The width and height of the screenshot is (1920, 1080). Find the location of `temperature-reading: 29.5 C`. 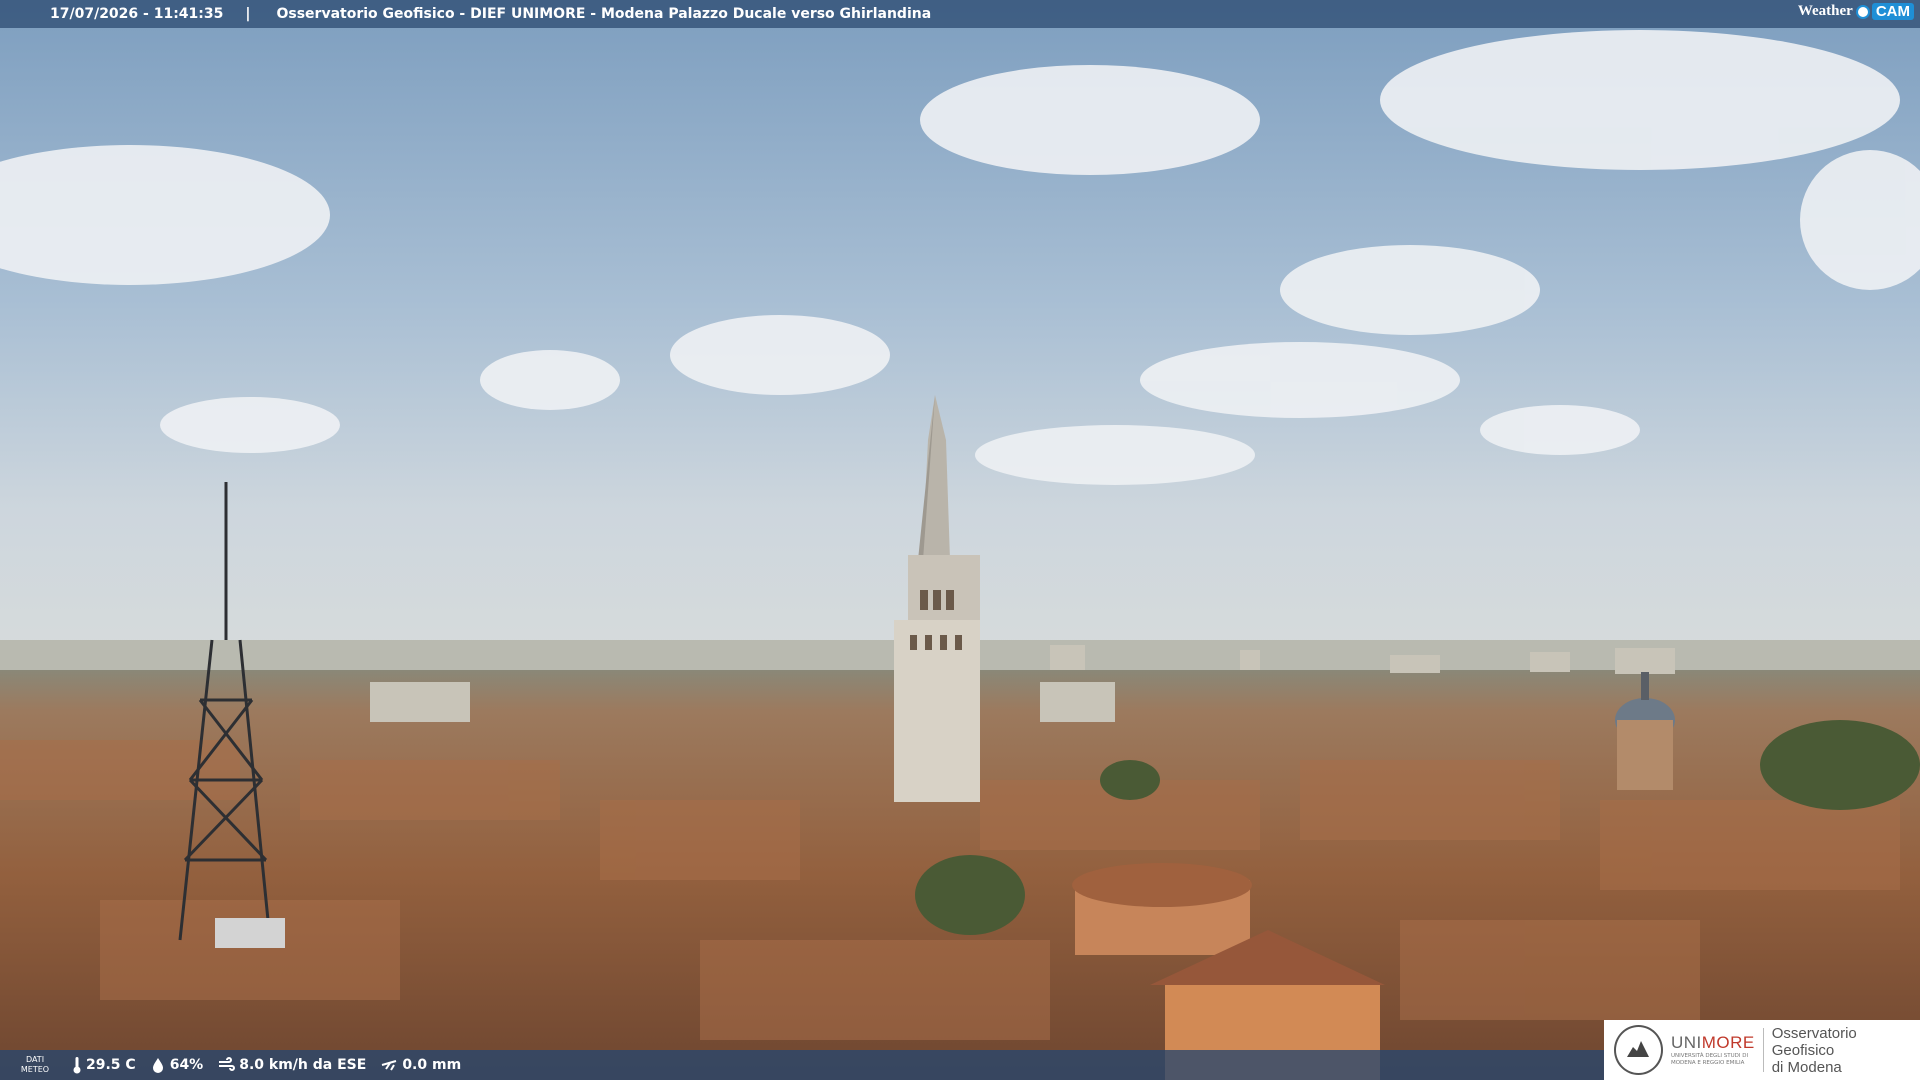

temperature-reading: 29.5 C is located at coordinates (104, 1065).